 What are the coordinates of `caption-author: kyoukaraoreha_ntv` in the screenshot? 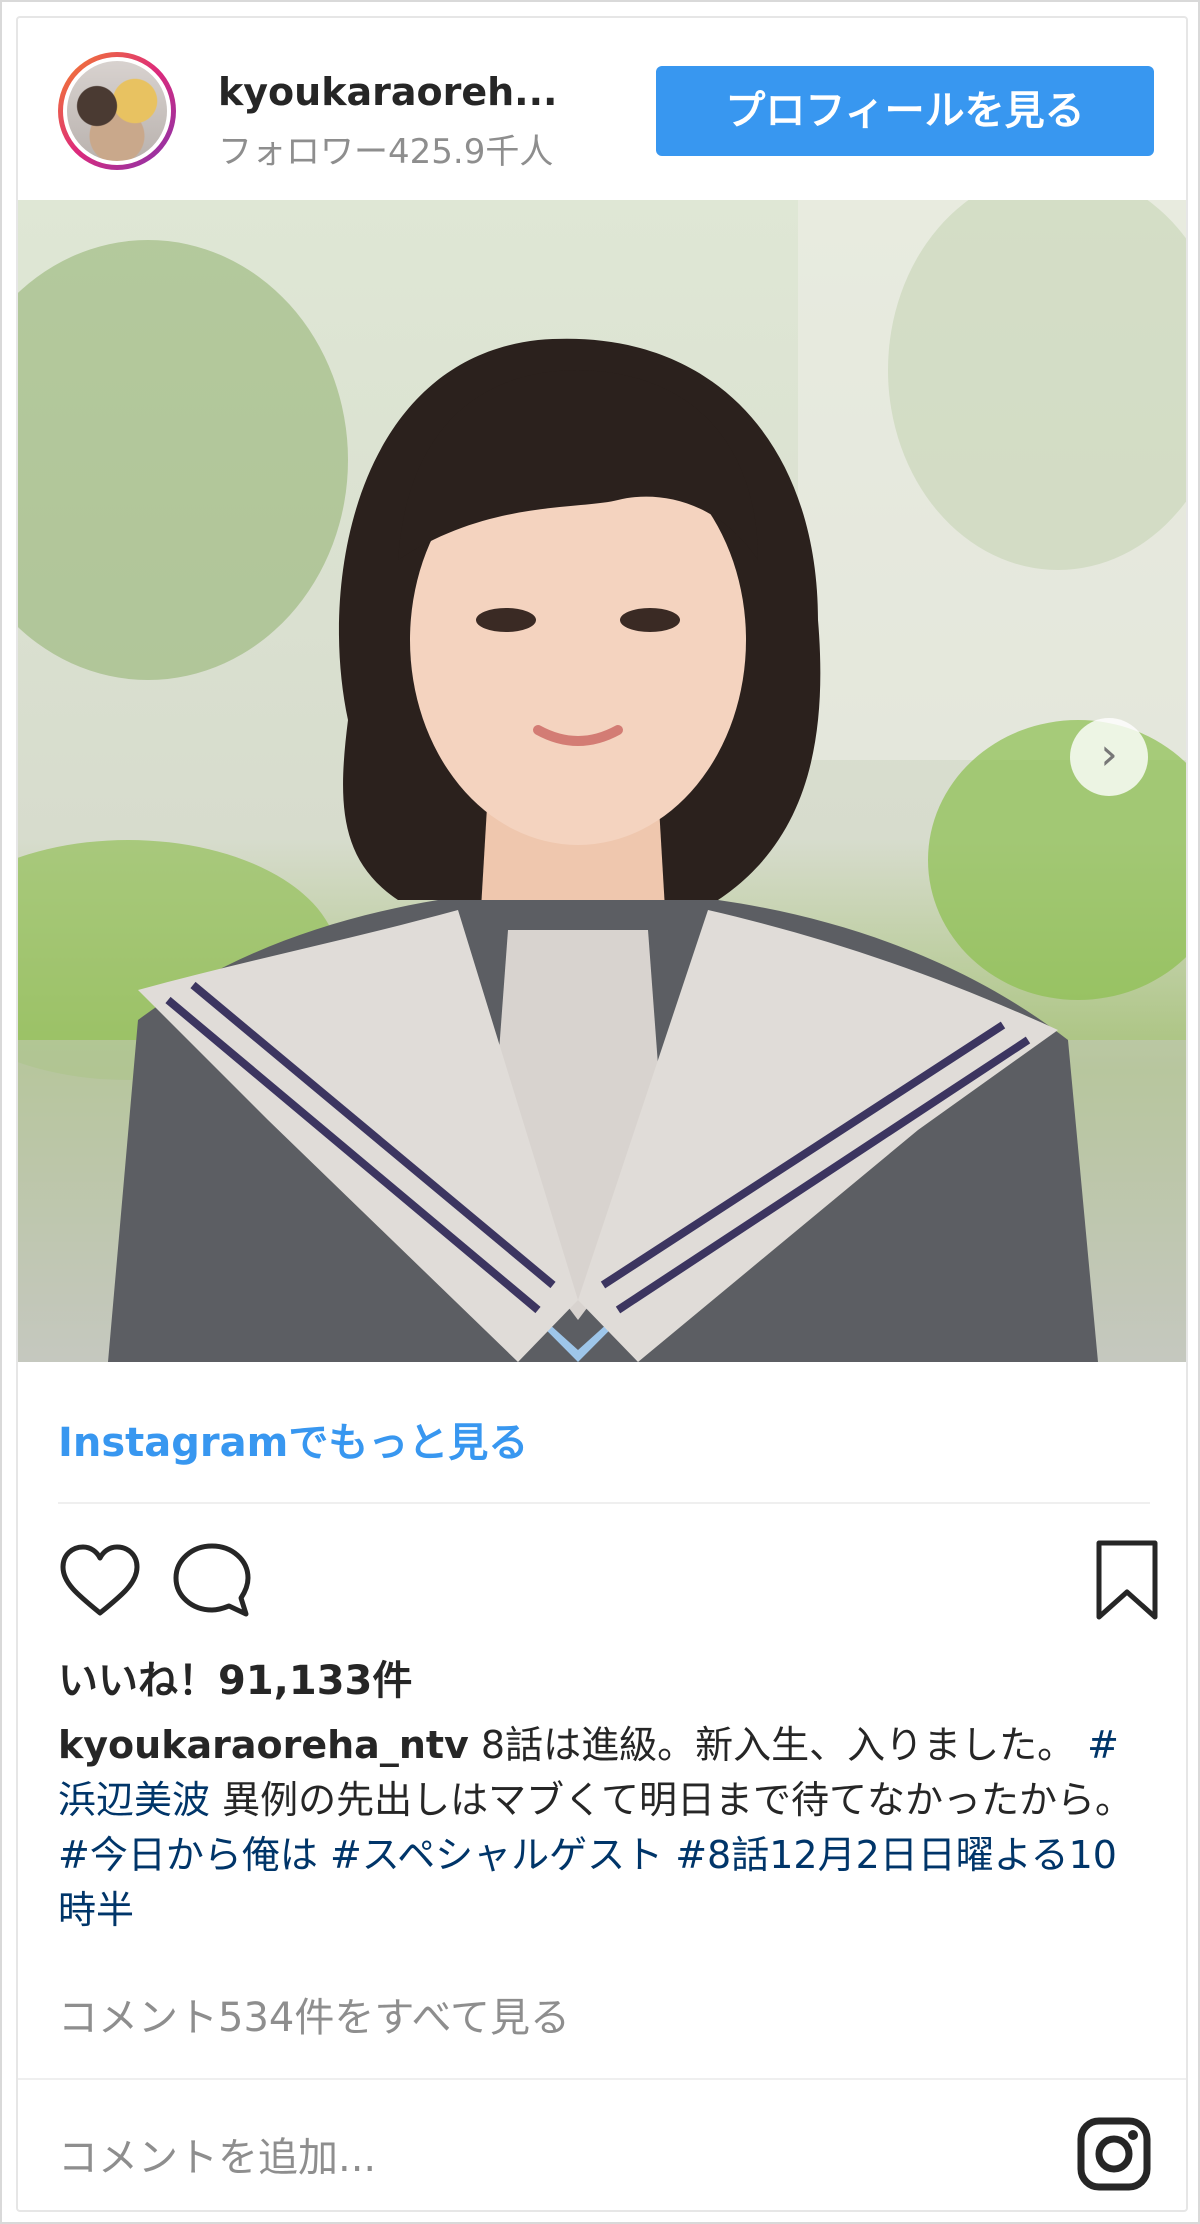 It's located at (263, 1745).